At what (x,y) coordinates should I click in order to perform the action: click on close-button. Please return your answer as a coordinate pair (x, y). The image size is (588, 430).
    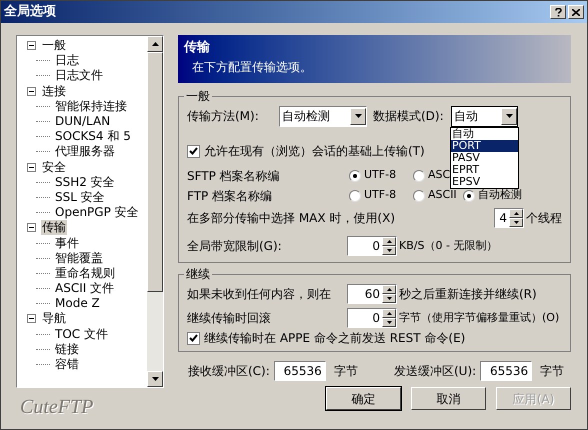
    Looking at the image, I should click on (576, 12).